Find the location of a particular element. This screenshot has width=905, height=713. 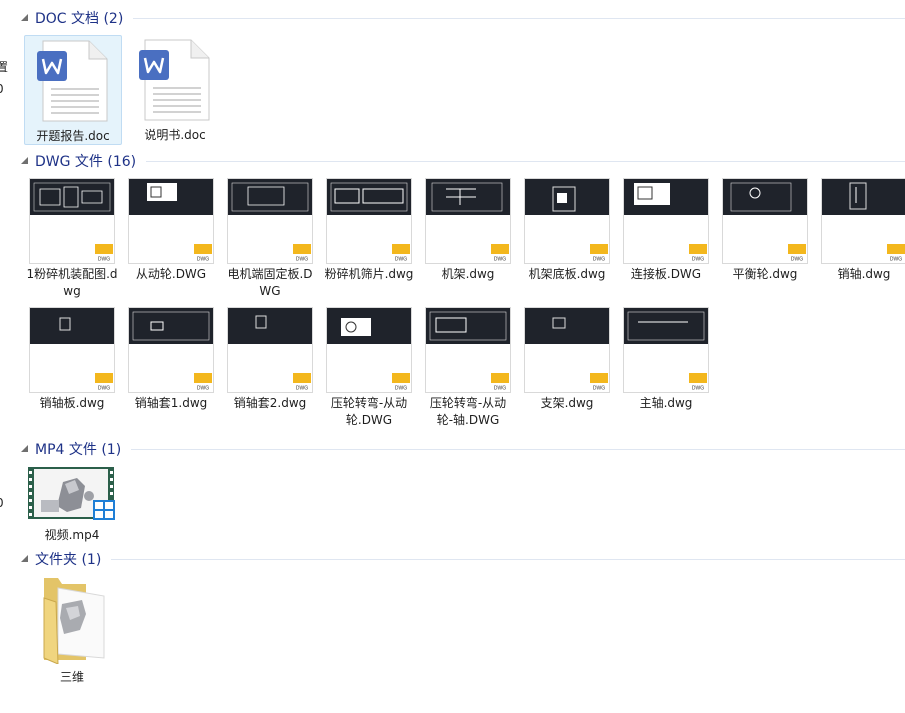

group-header-folder: 文件夹 (1) is located at coordinates (457, 559).